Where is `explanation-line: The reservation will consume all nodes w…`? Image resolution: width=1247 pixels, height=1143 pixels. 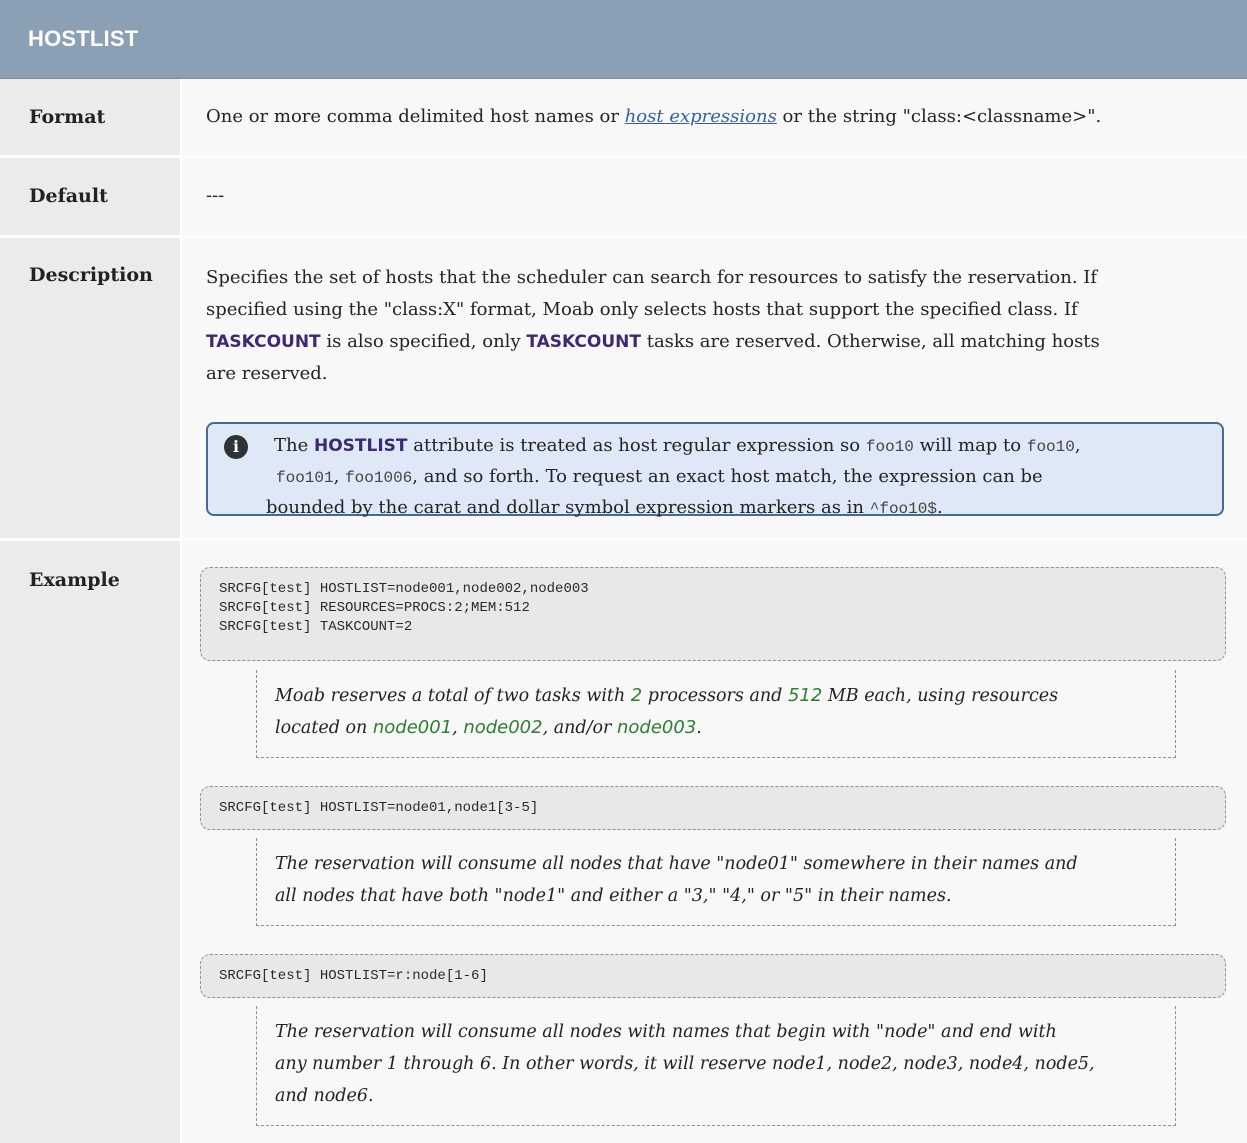
explanation-line: The reservation will consume all nodes w… is located at coordinates (666, 1032).